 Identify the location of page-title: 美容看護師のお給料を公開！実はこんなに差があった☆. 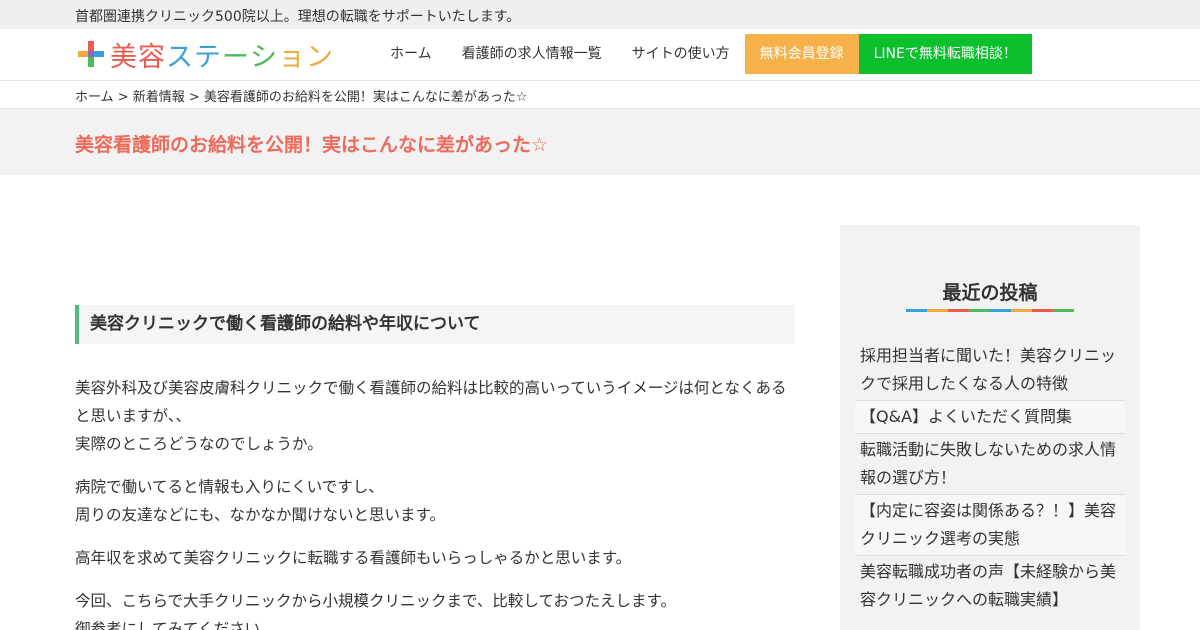
(312, 145).